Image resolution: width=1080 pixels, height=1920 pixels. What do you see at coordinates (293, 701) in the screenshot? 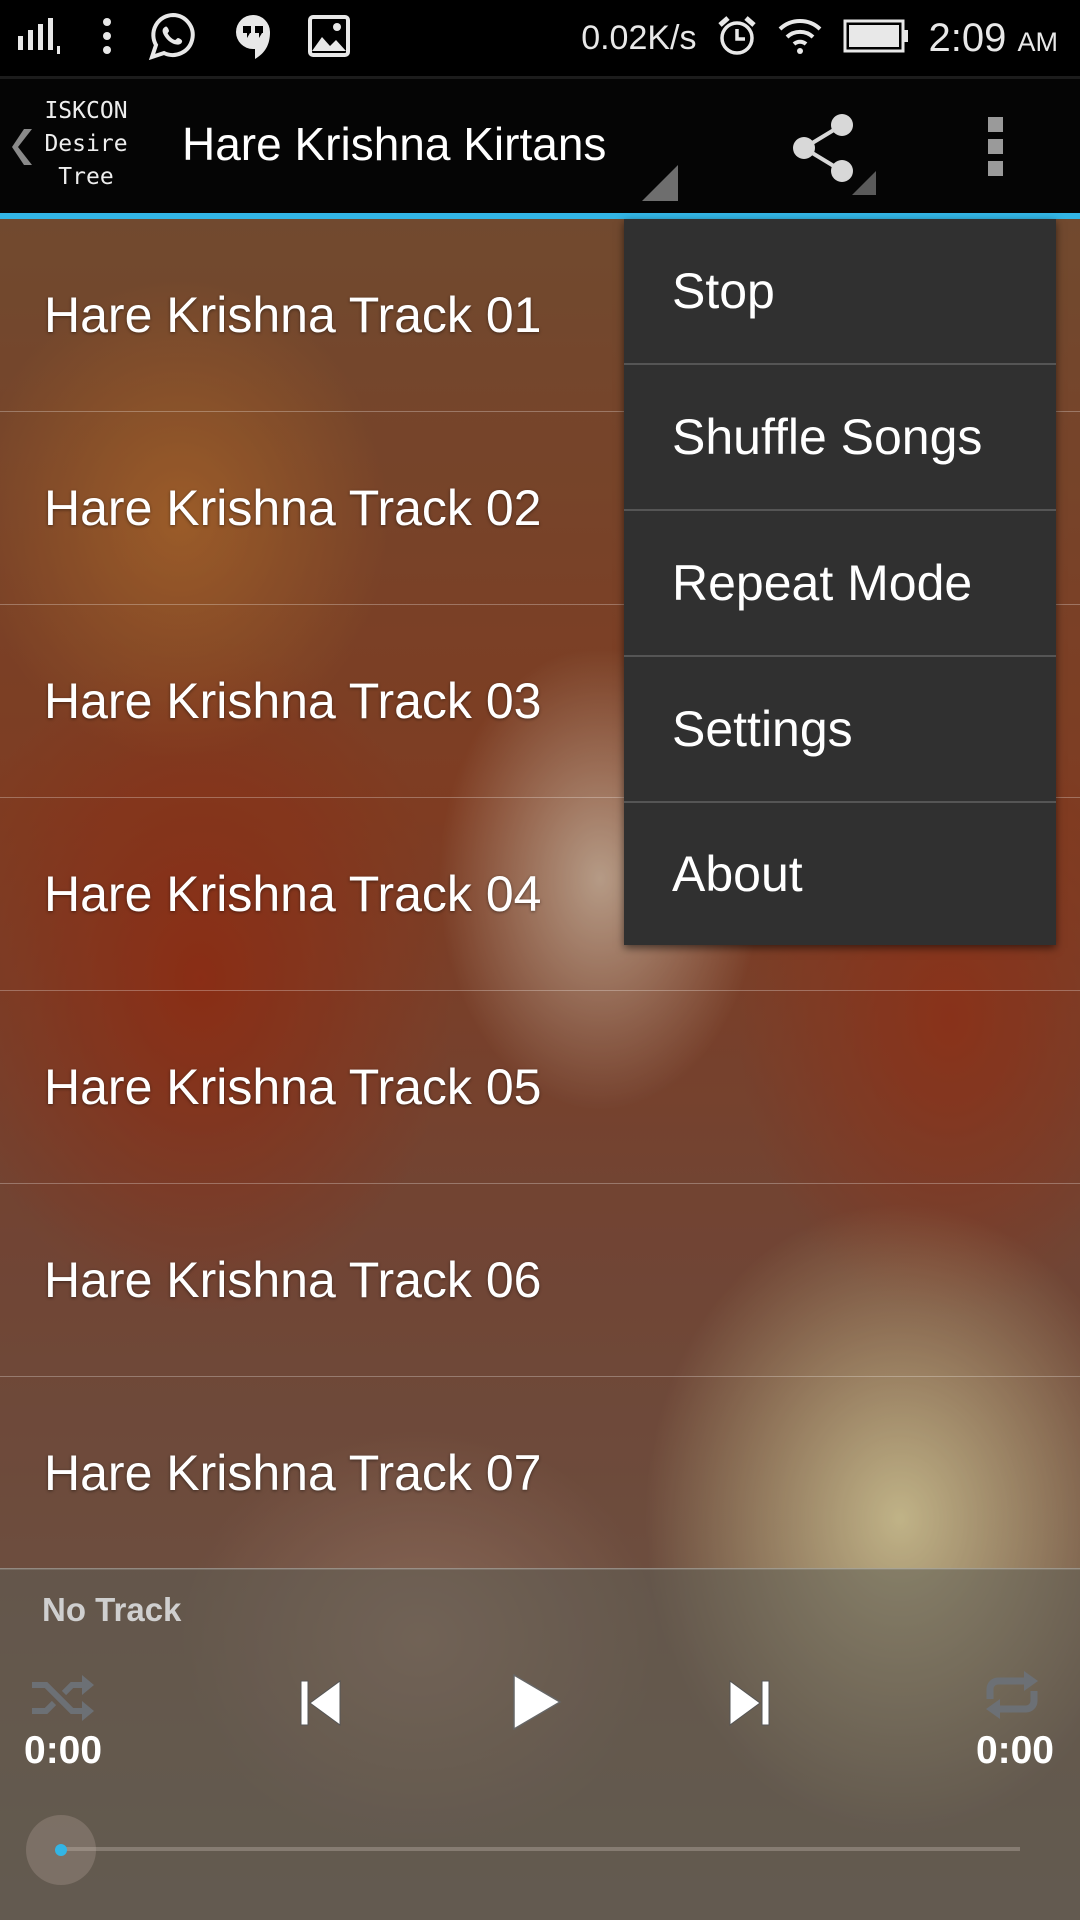
I see `track-title: Hare Krishna Track 03` at bounding box center [293, 701].